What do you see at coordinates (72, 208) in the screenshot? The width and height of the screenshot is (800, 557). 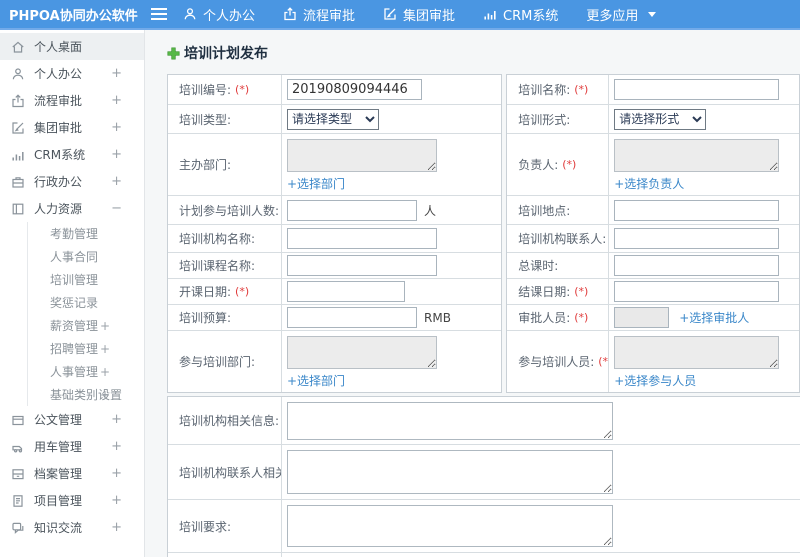 I see `sidebar-item-hr: 人力资源 −` at bounding box center [72, 208].